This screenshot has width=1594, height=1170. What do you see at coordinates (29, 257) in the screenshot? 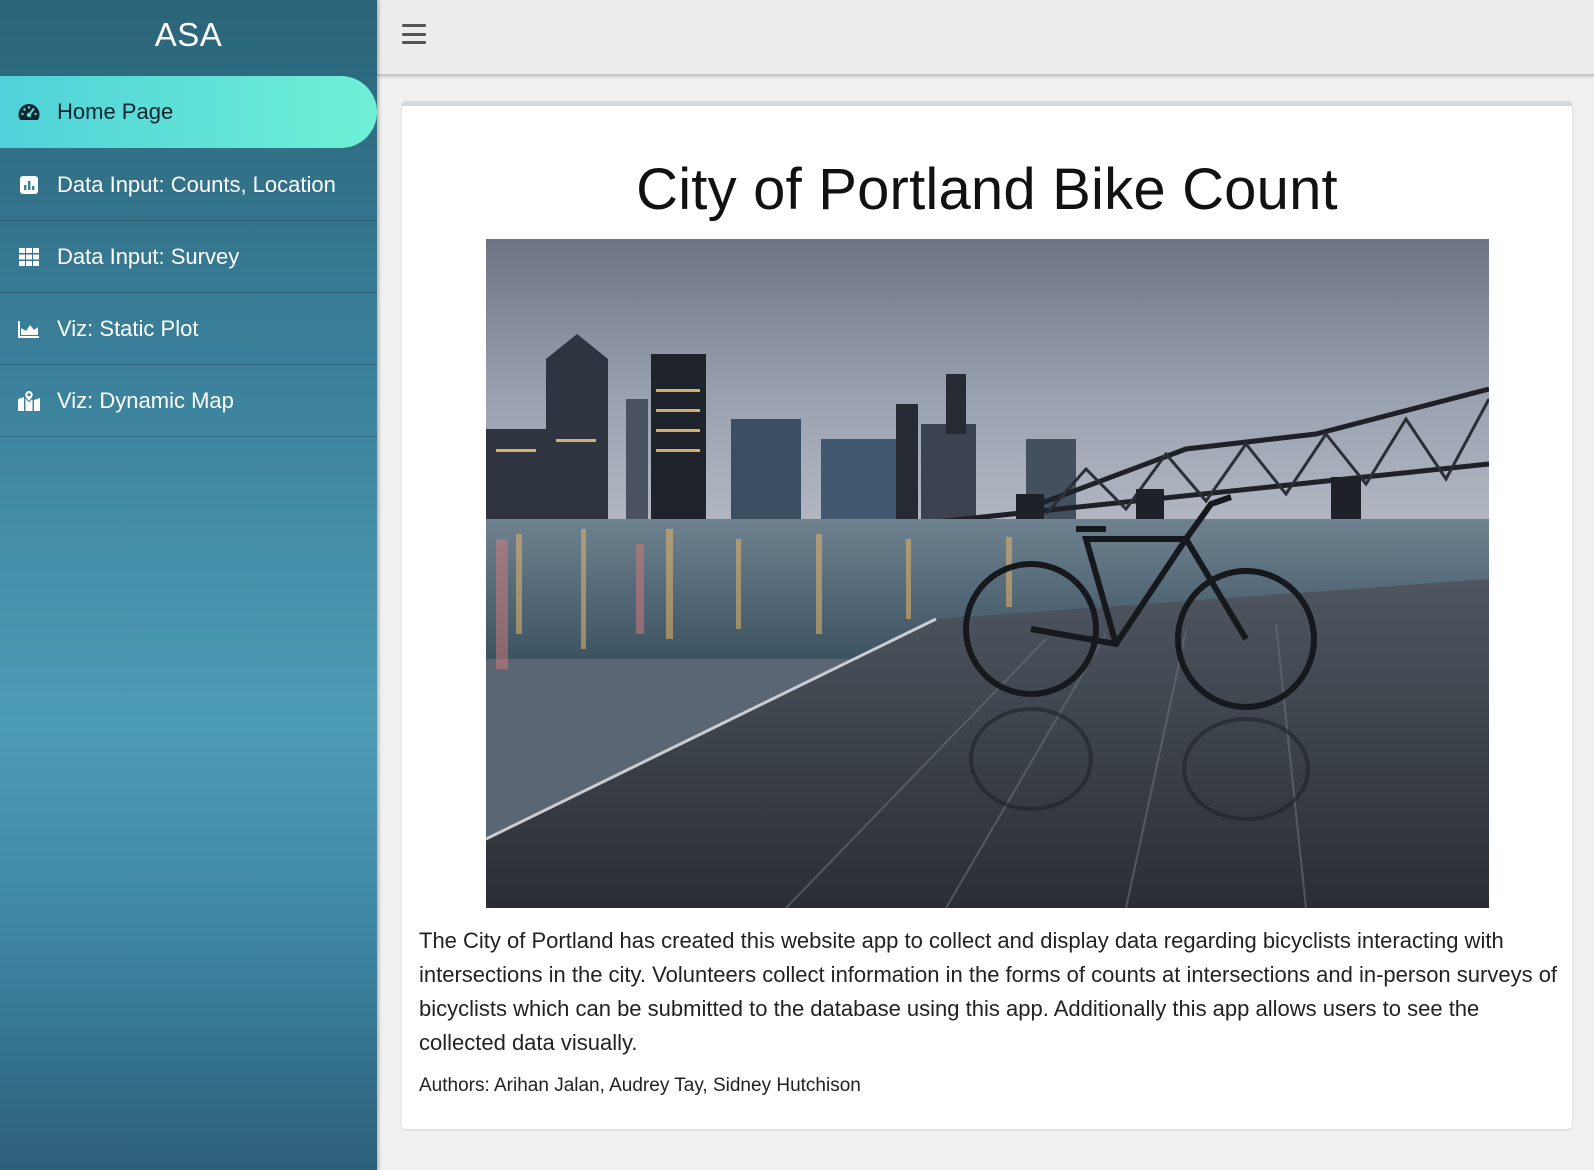
I see `grid-table-icon` at bounding box center [29, 257].